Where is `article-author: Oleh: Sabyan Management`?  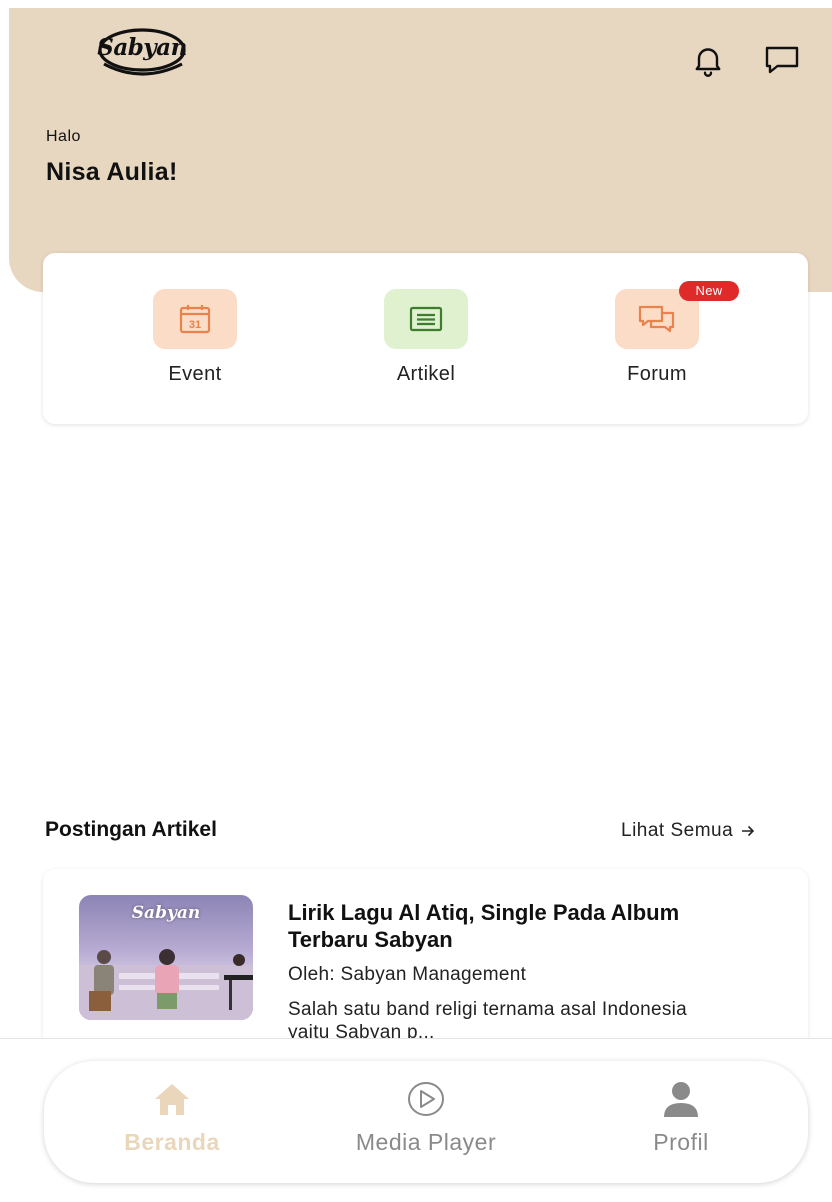
article-author: Oleh: Sabyan Management is located at coordinates (407, 974).